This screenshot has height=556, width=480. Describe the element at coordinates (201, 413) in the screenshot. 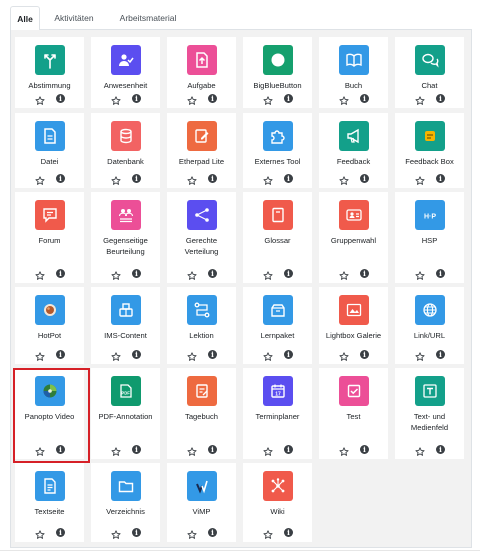

I see `module-tile-tagebuch: Tagebuch i` at that location.